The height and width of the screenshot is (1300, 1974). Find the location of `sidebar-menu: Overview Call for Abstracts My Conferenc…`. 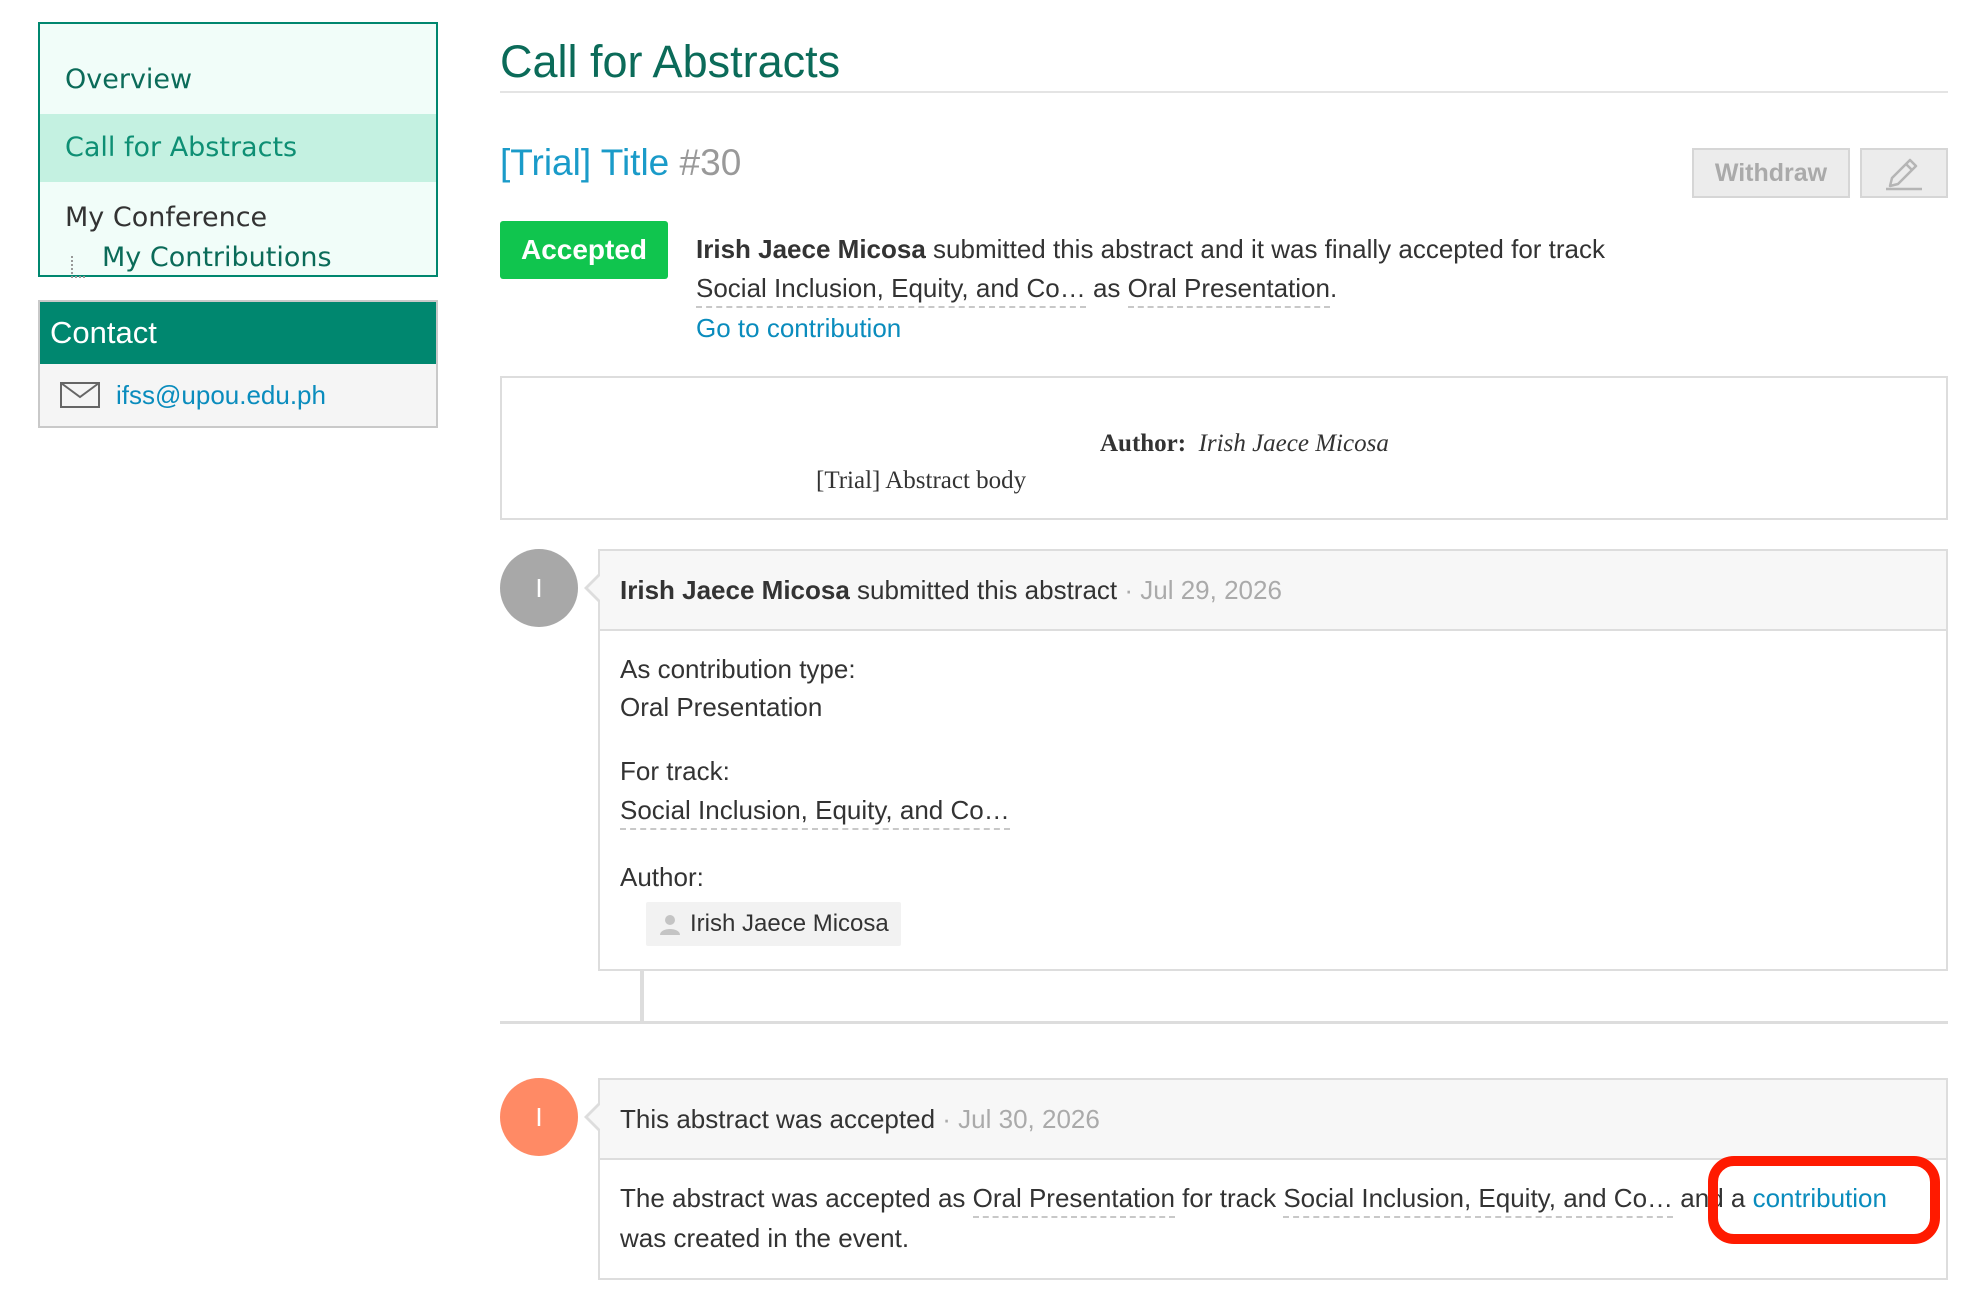

sidebar-menu: Overview Call for Abstracts My Conferenc… is located at coordinates (238, 150).